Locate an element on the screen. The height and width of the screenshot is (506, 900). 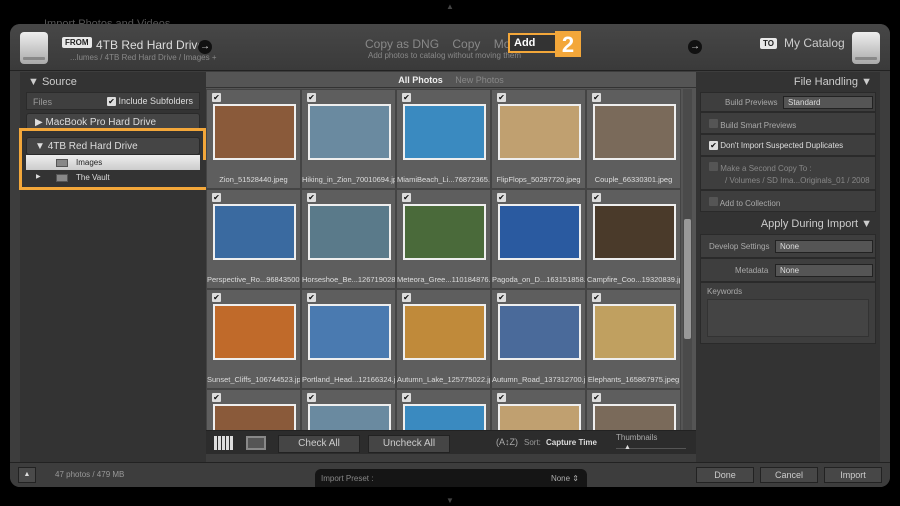
photo-cell: ✔ Meteora_Gree...110184876.jpeg is located at coordinates (443, 239).